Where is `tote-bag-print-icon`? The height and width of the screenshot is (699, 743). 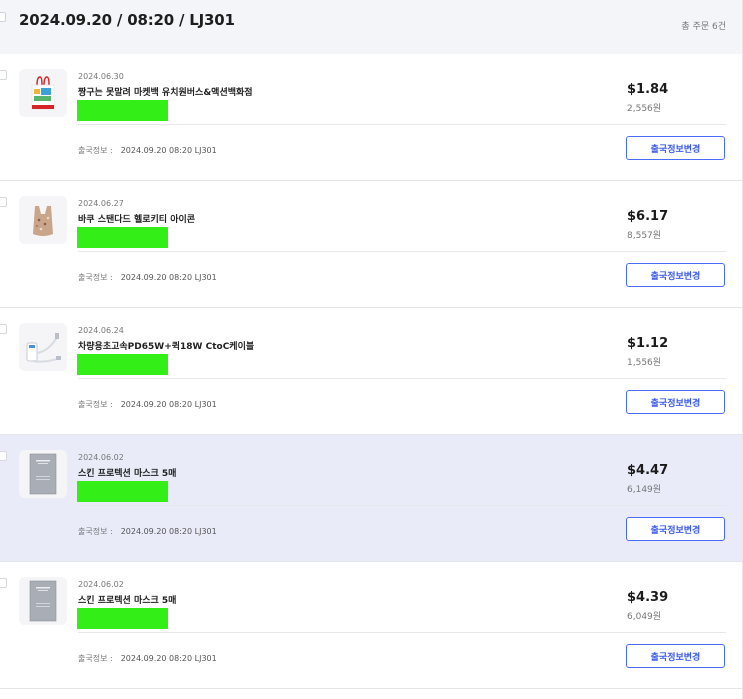 tote-bag-print-icon is located at coordinates (43, 93).